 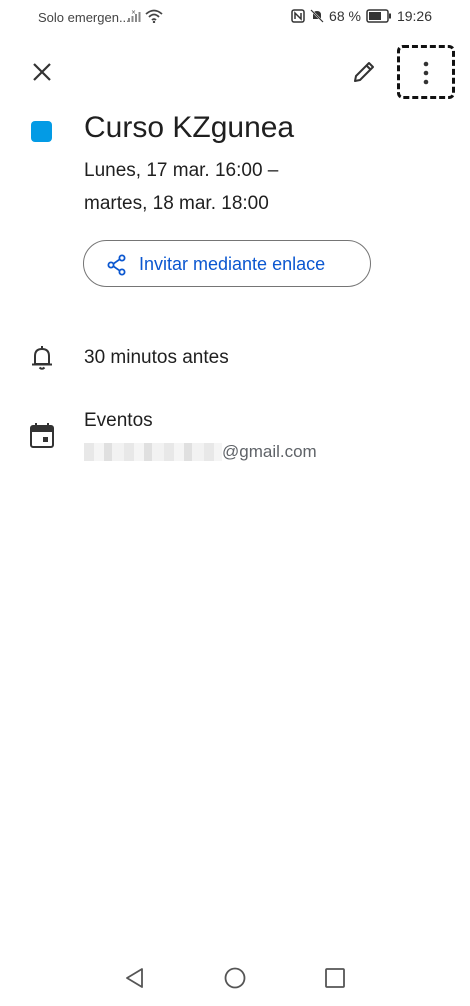 I want to click on event-title: Curso KZgunea, so click(x=189, y=127).